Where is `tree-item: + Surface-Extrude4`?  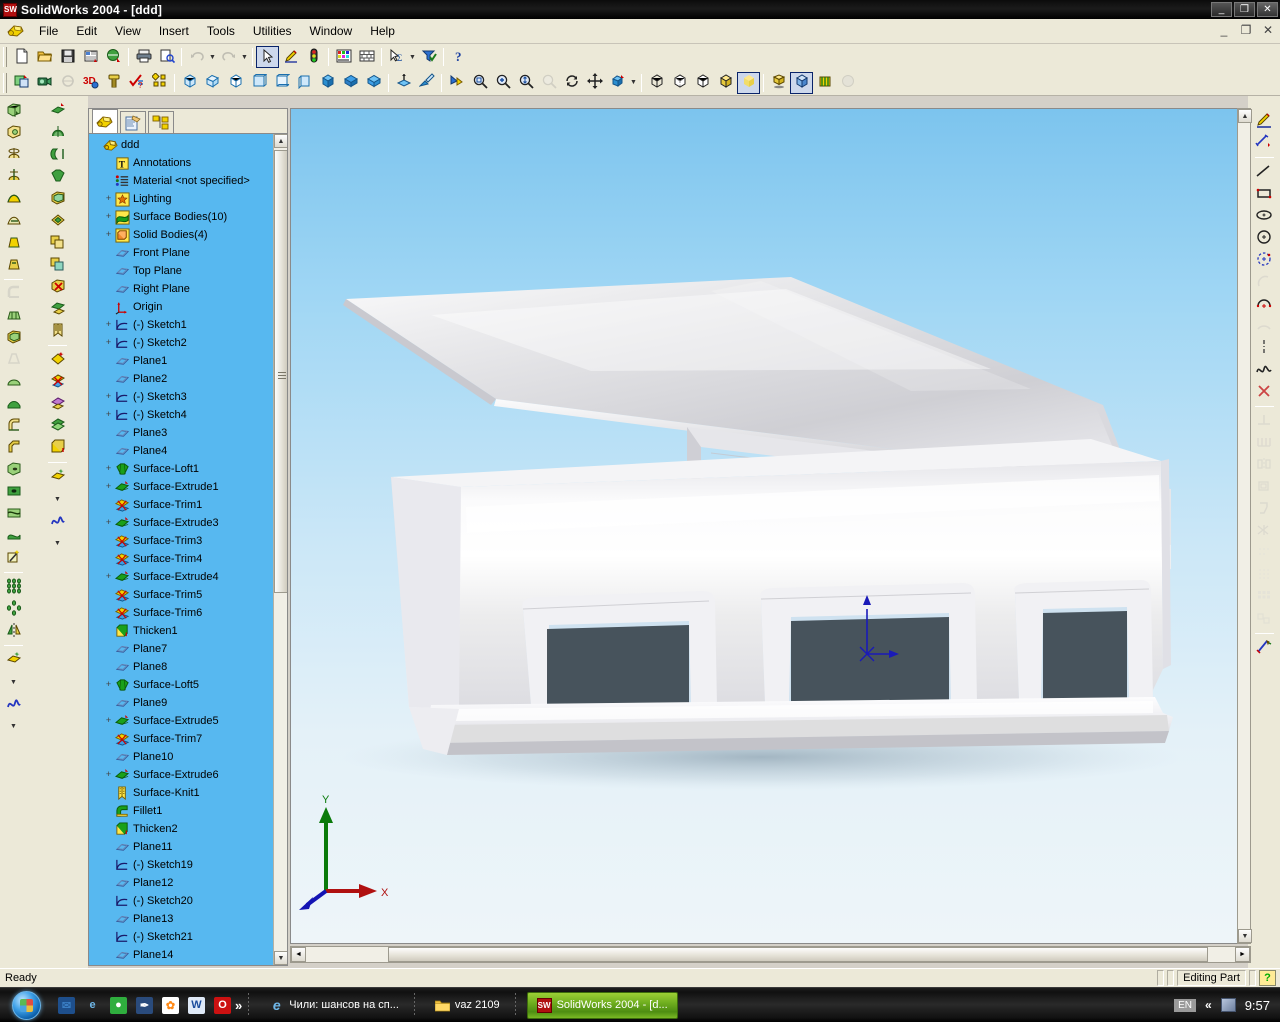 tree-item: + Surface-Extrude4 is located at coordinates (182, 577).